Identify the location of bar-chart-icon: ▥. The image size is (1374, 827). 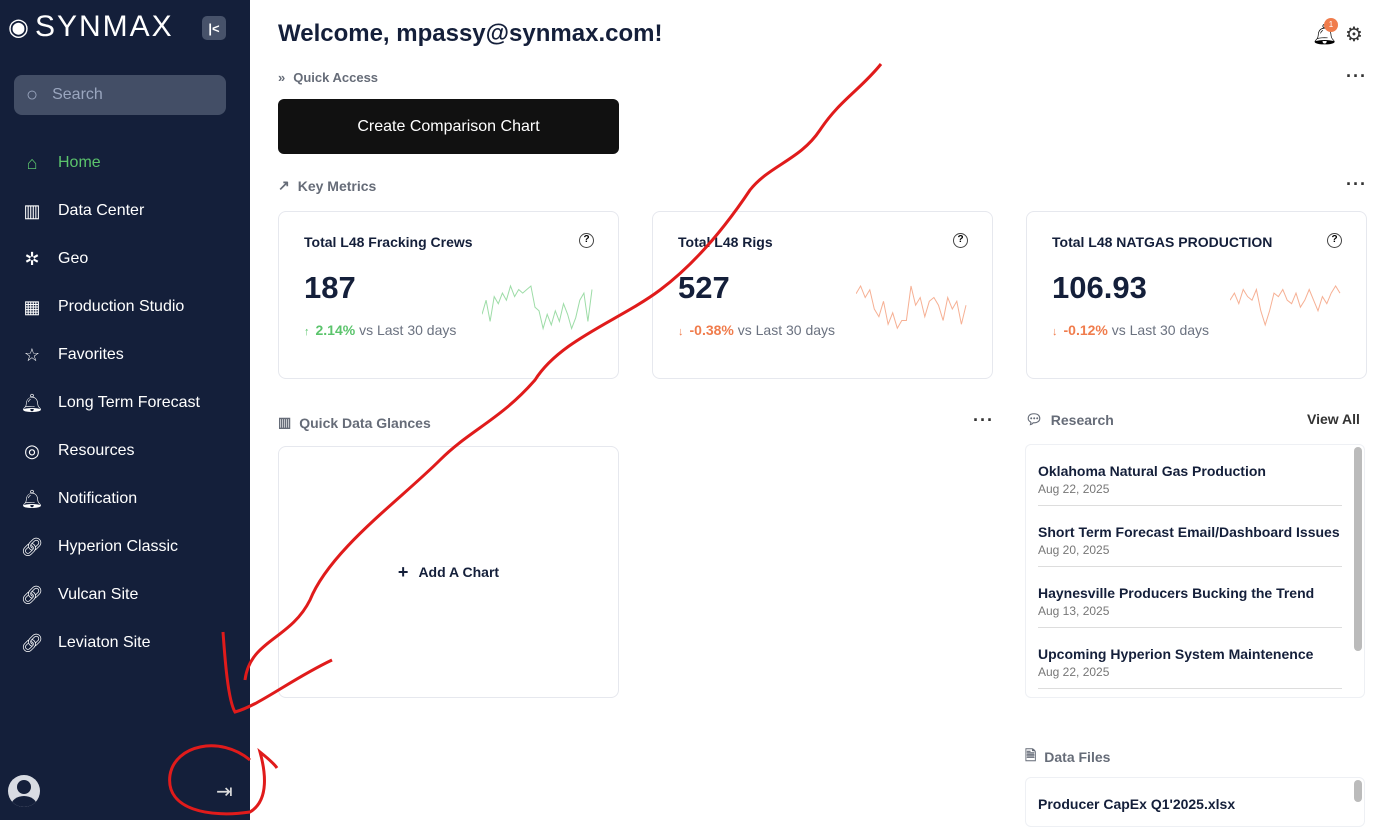
(285, 422).